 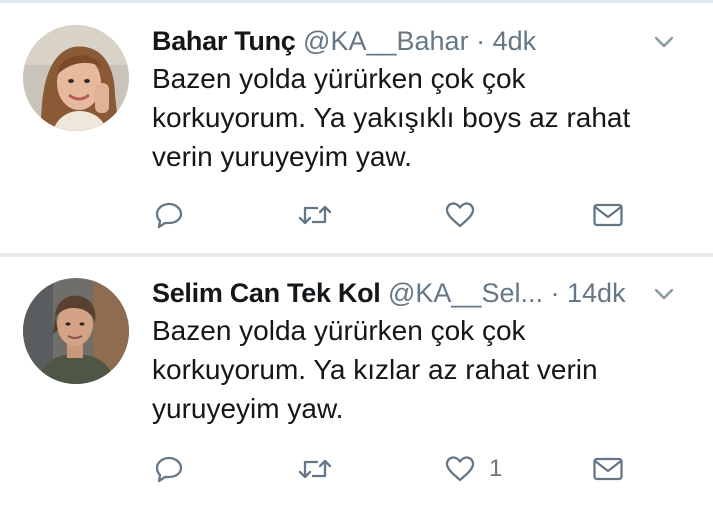 What do you see at coordinates (496, 468) in the screenshot?
I see `like-count: 1` at bounding box center [496, 468].